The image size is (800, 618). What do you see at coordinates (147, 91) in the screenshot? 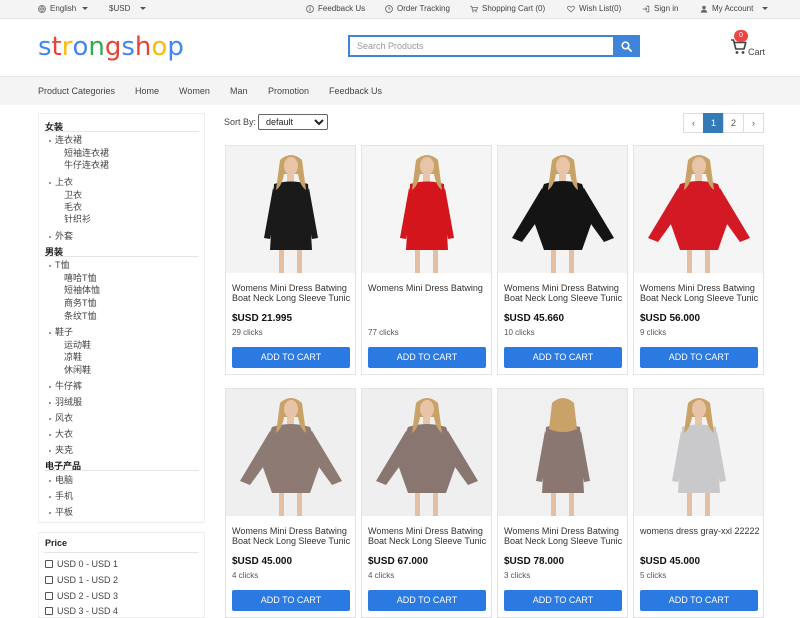
I see `nav-home: Home` at bounding box center [147, 91].